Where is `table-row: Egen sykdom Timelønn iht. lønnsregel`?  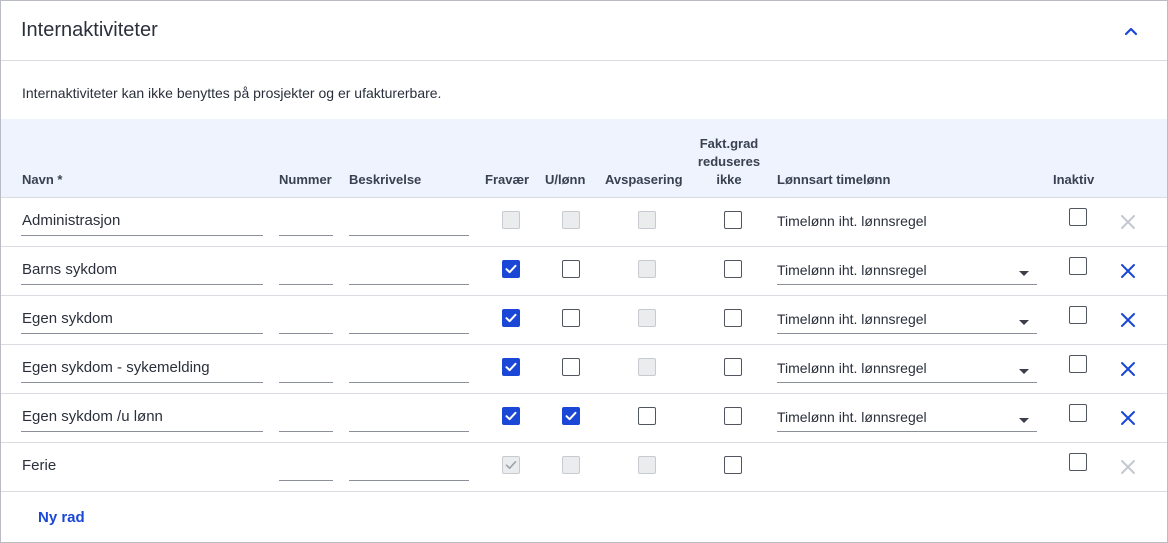 table-row: Egen sykdom Timelønn iht. lønnsregel is located at coordinates (584, 320).